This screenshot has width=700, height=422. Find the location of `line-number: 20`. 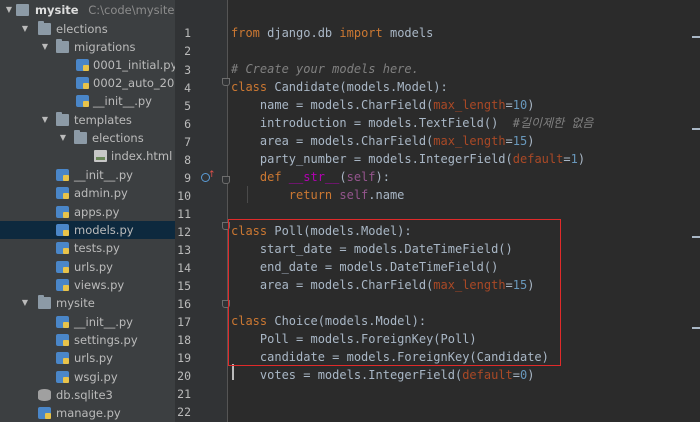

line-number: 20 is located at coordinates (184, 376).